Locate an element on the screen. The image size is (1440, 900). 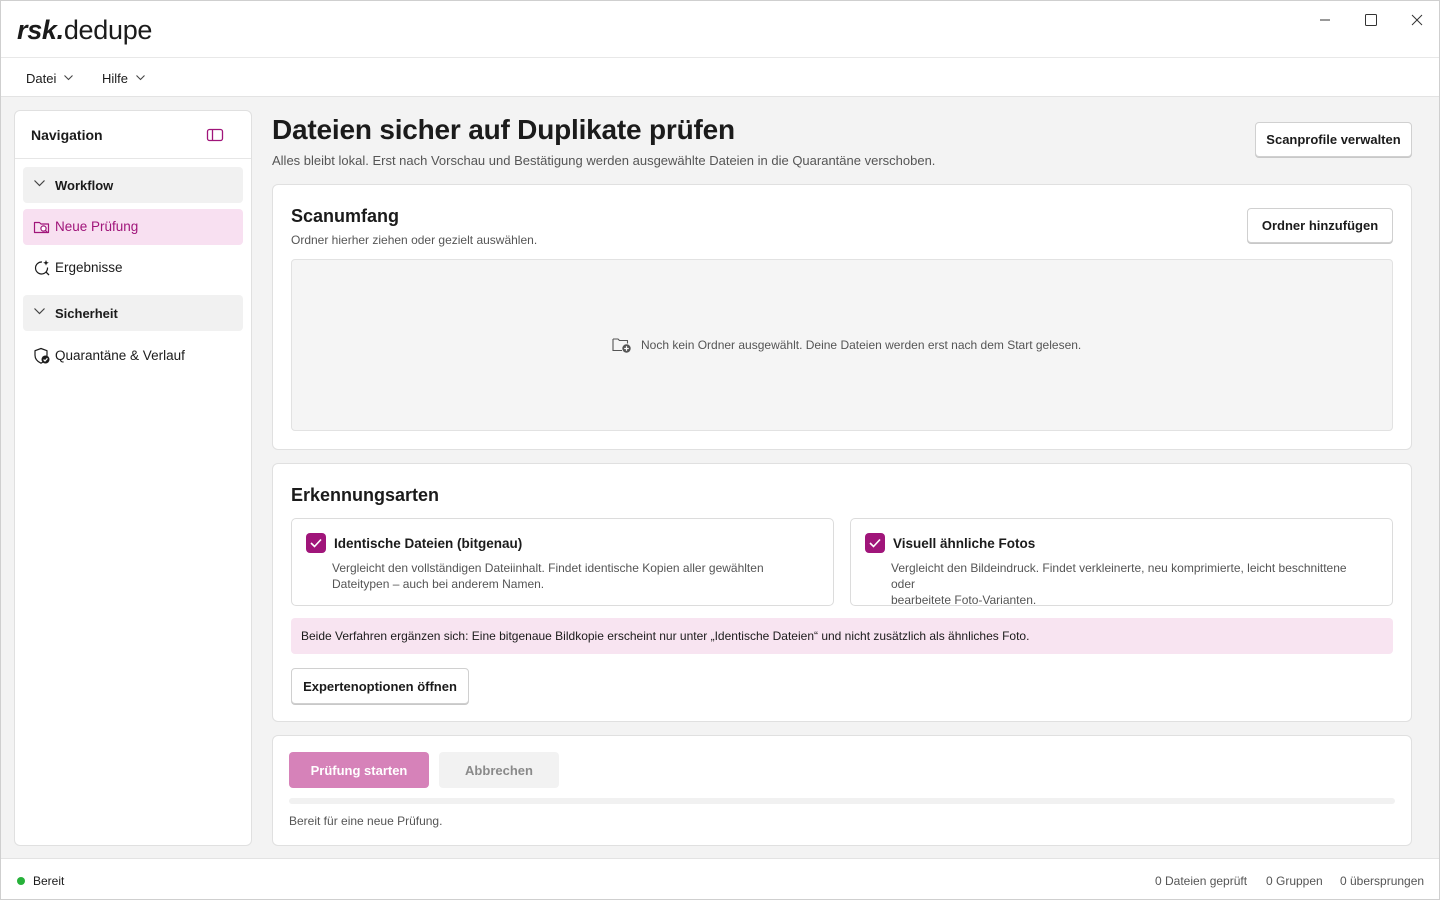
scan-progress-bar is located at coordinates (842, 801).